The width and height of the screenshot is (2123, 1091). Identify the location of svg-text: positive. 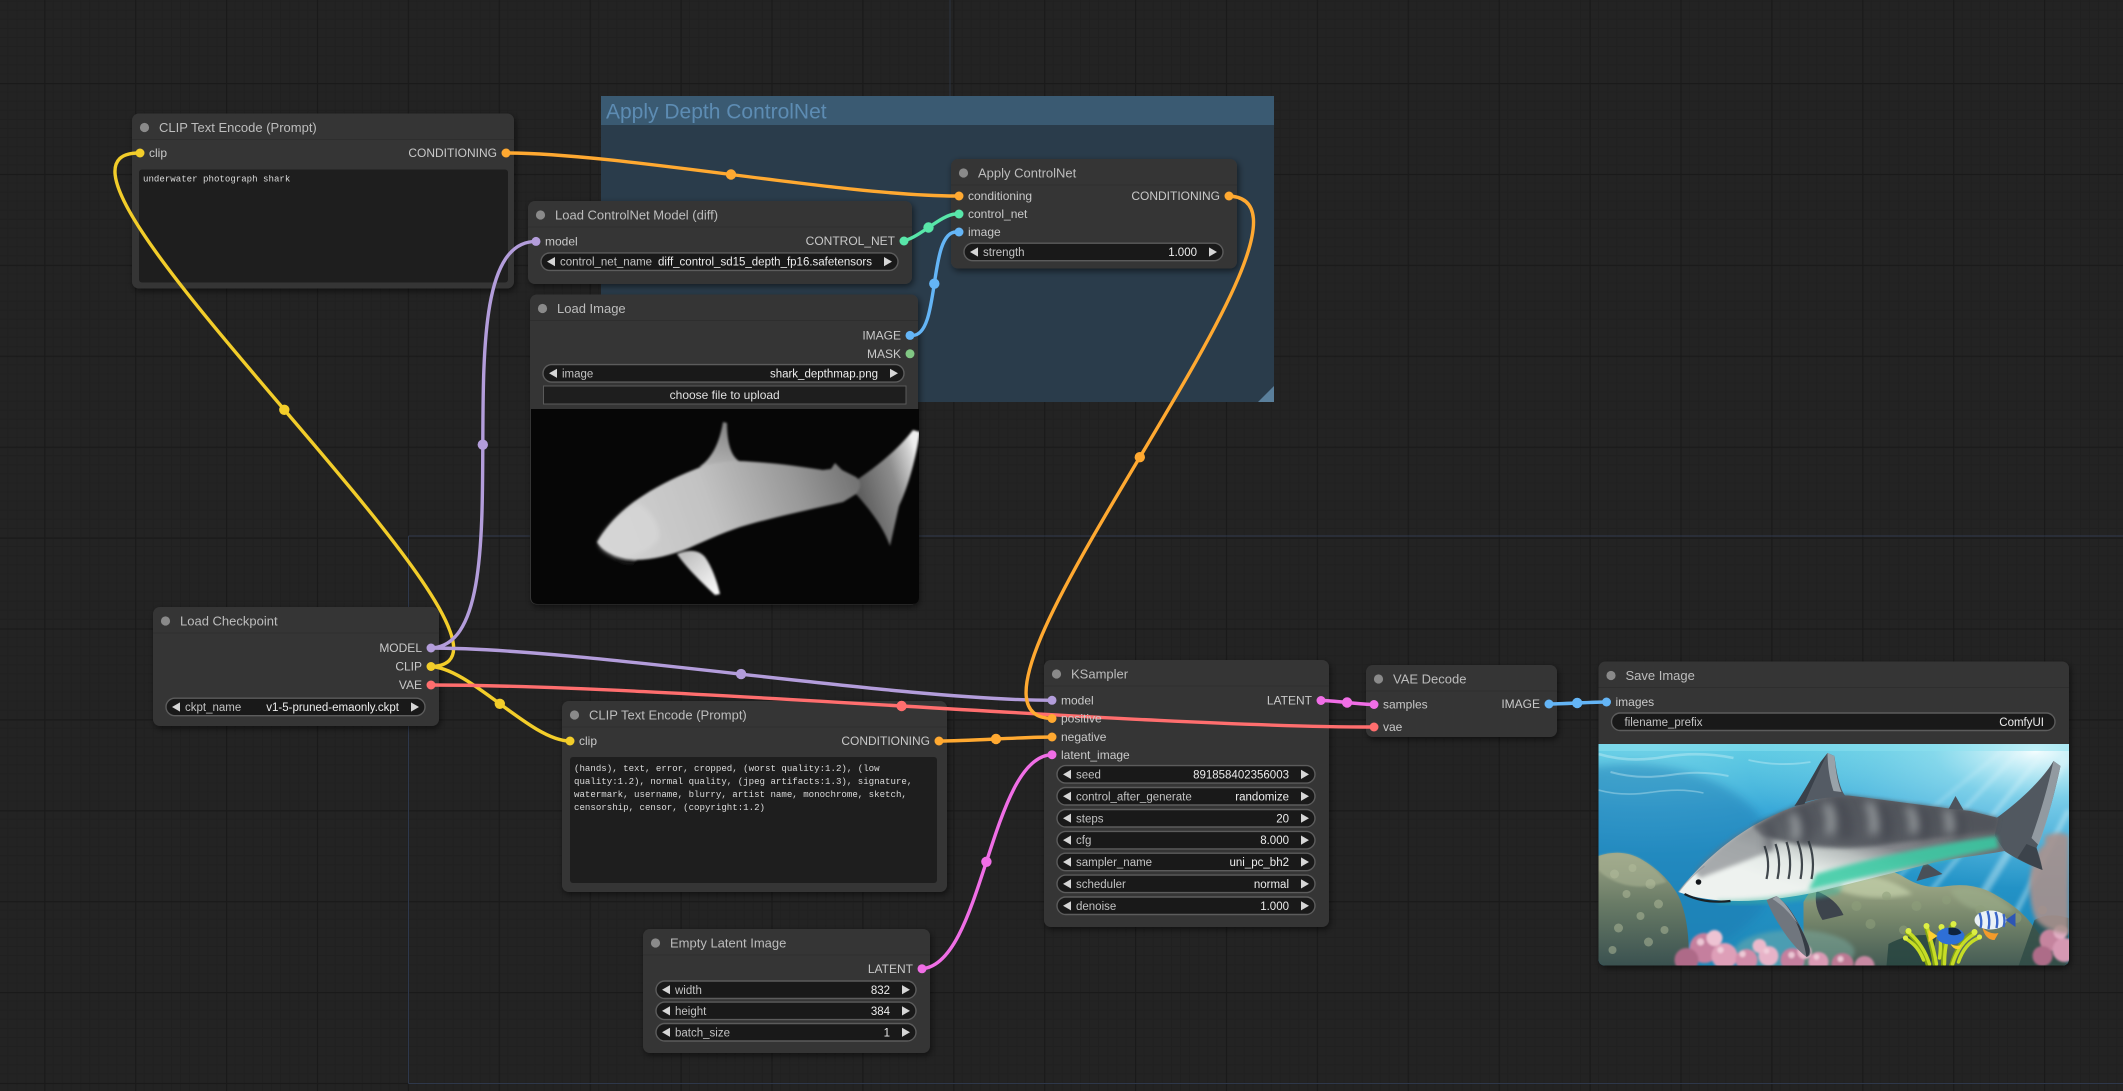
(1081, 719).